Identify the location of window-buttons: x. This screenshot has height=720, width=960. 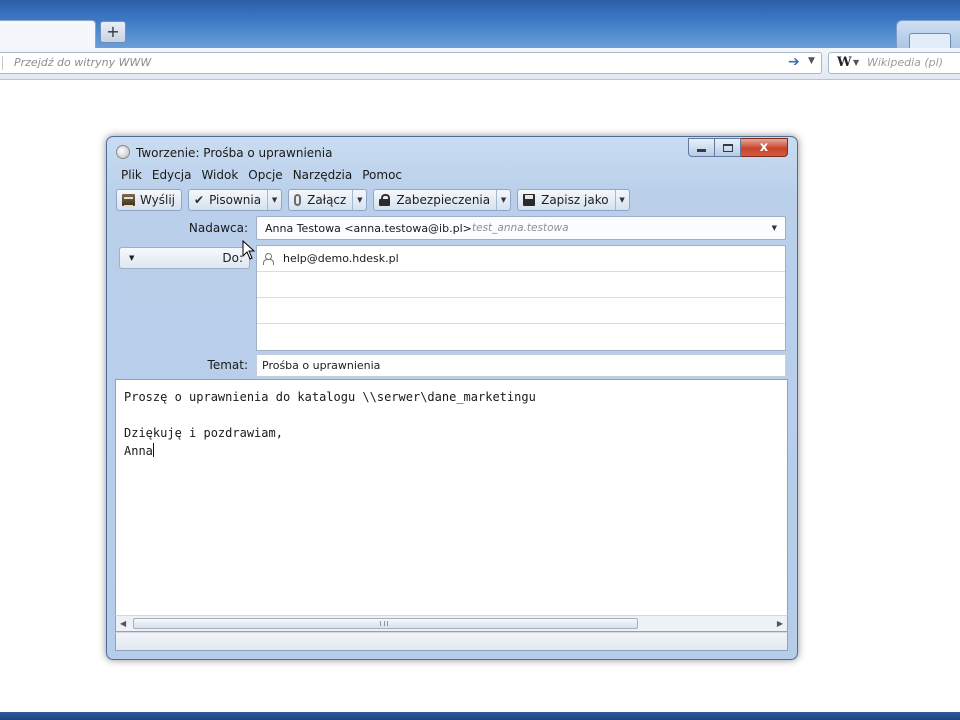
(738, 147).